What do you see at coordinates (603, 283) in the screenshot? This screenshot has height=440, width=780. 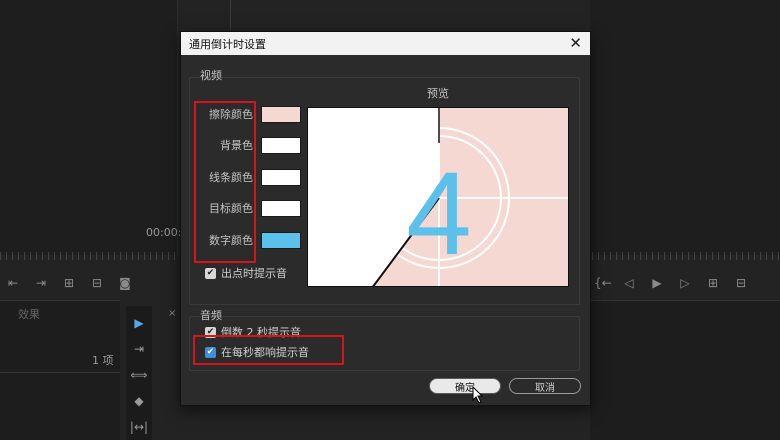 I see `go-to-in-icon: {←` at bounding box center [603, 283].